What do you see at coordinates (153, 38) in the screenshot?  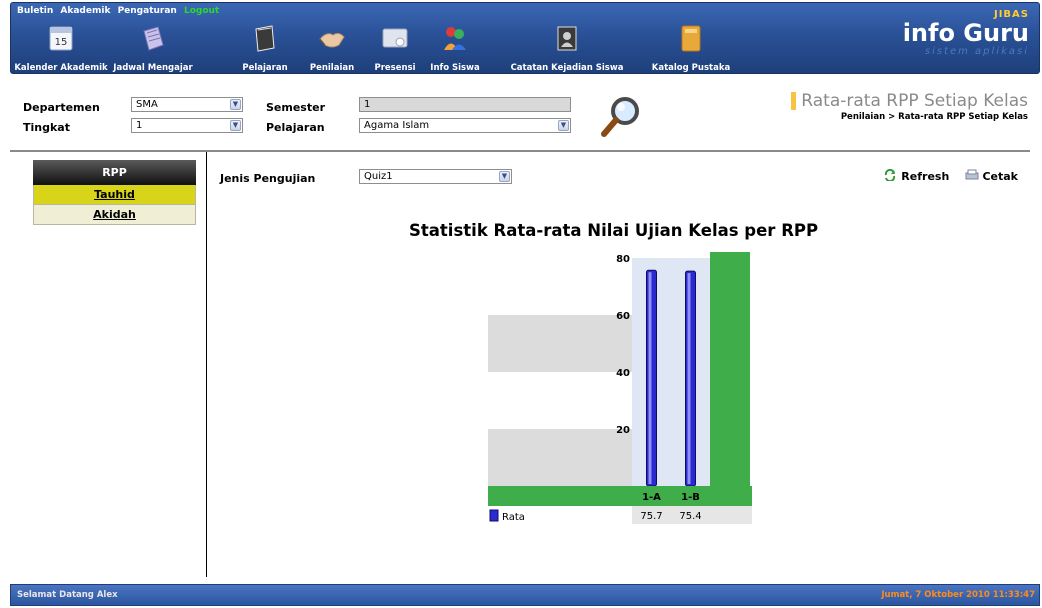 I see `schedule-icon` at bounding box center [153, 38].